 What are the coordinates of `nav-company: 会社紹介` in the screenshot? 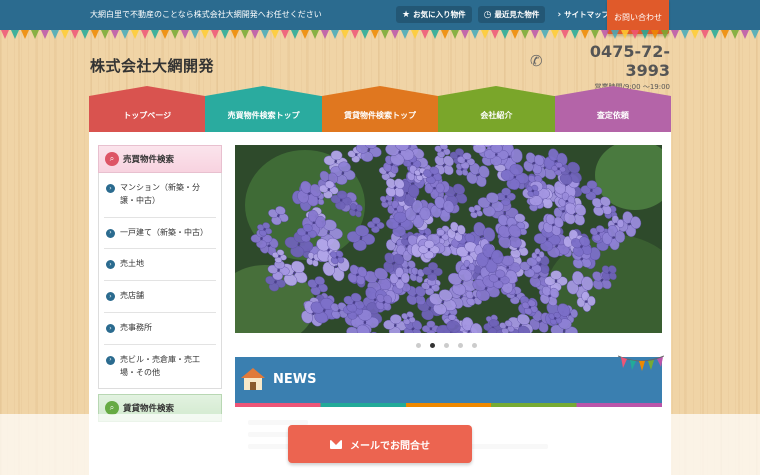 It's located at (496, 109).